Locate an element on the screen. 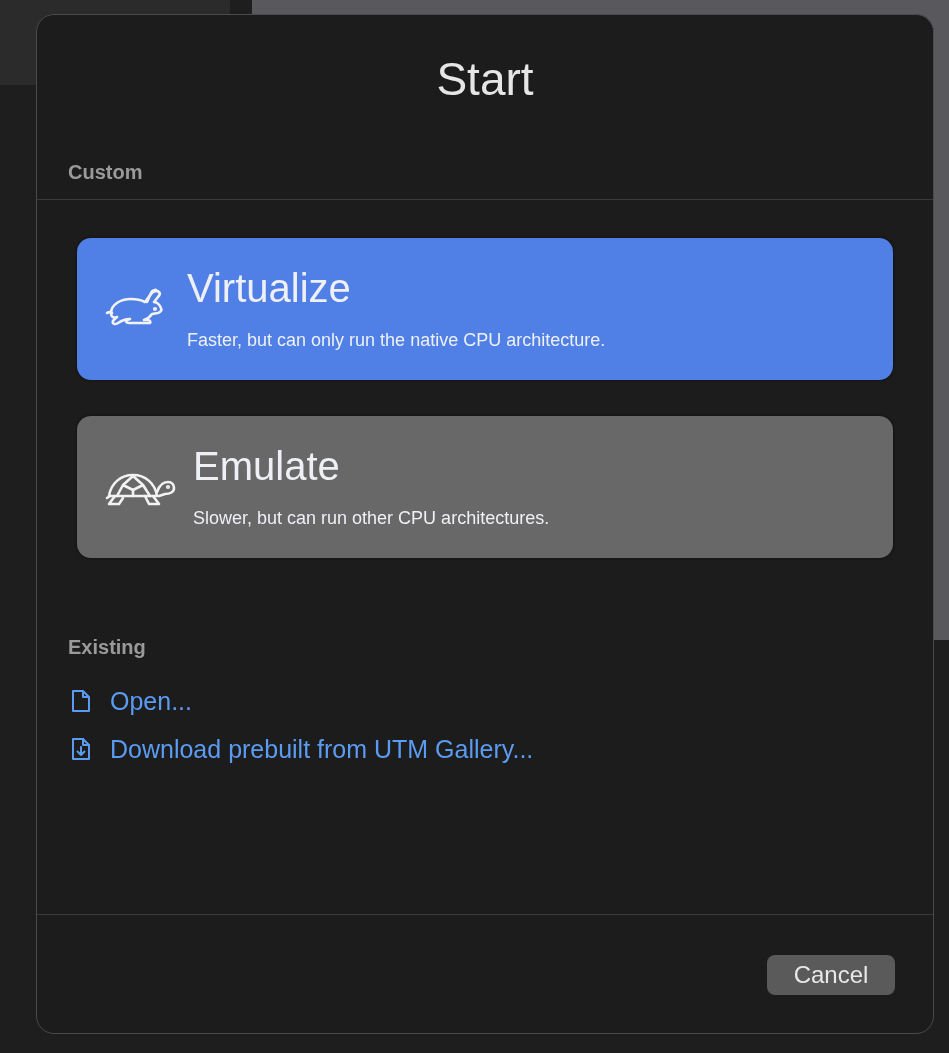 The width and height of the screenshot is (949, 1053). cancel-button: Cancel is located at coordinates (831, 975).